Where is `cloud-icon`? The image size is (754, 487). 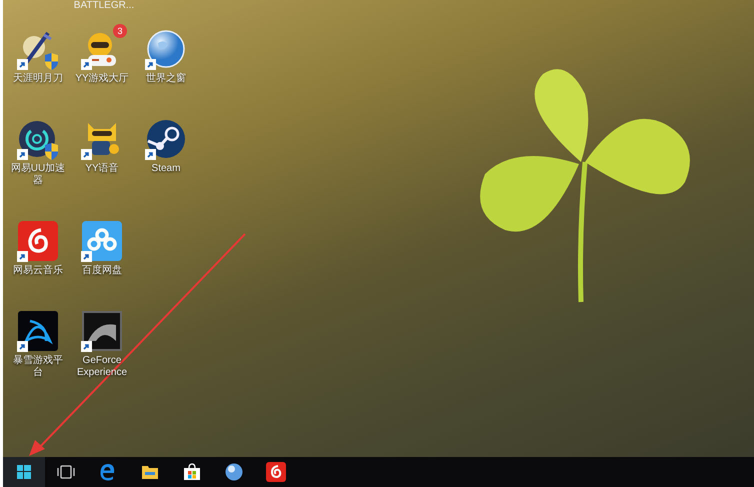 cloud-icon is located at coordinates (102, 241).